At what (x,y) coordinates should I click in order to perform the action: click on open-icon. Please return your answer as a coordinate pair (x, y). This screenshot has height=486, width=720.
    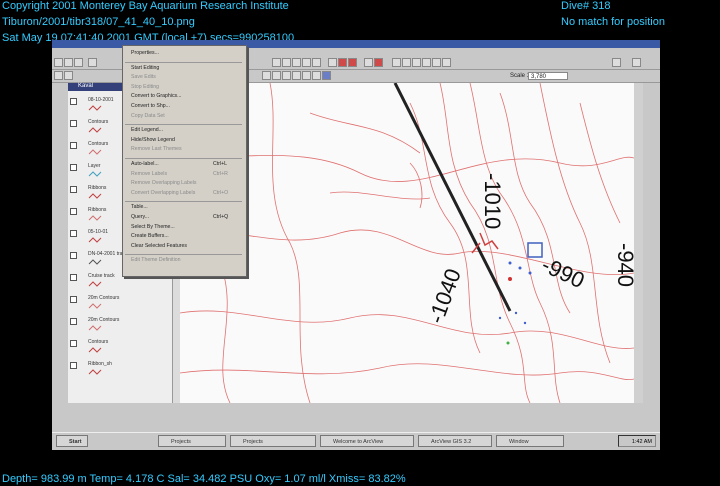
    Looking at the image, I should click on (68, 62).